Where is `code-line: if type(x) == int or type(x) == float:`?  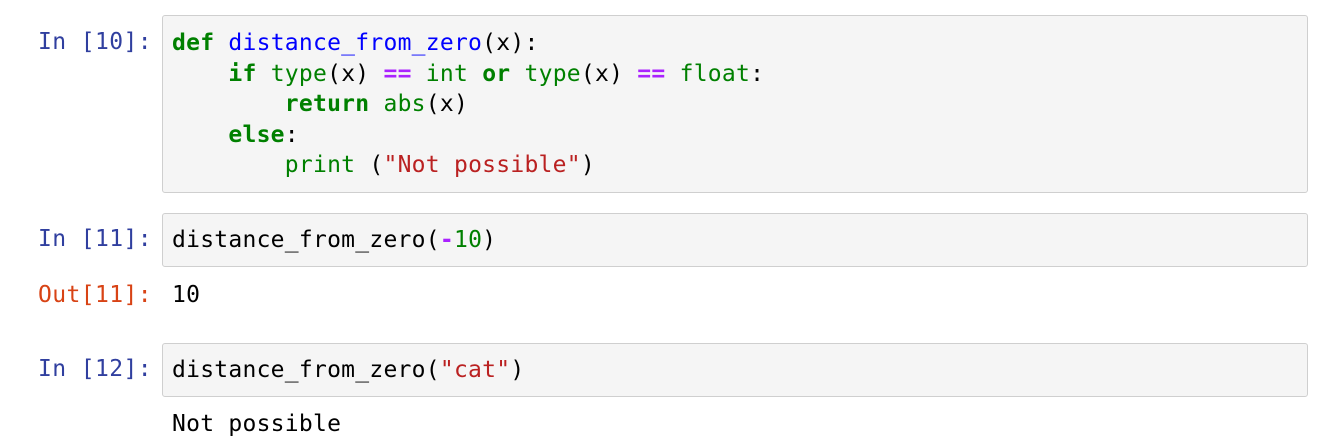 code-line: if type(x) == int or type(x) == float: is located at coordinates (468, 74).